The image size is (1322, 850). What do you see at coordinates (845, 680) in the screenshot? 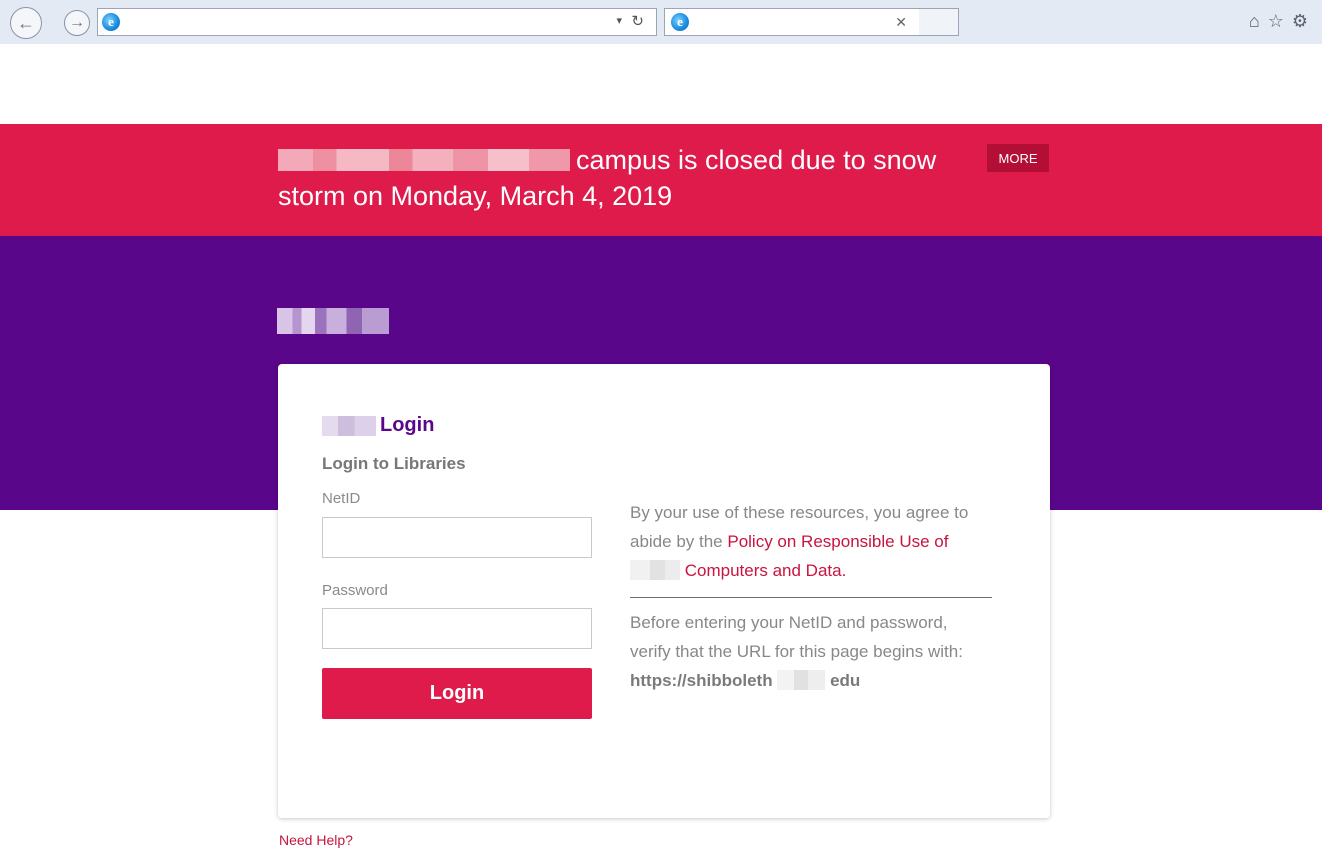
I see `url-end: edu` at bounding box center [845, 680].